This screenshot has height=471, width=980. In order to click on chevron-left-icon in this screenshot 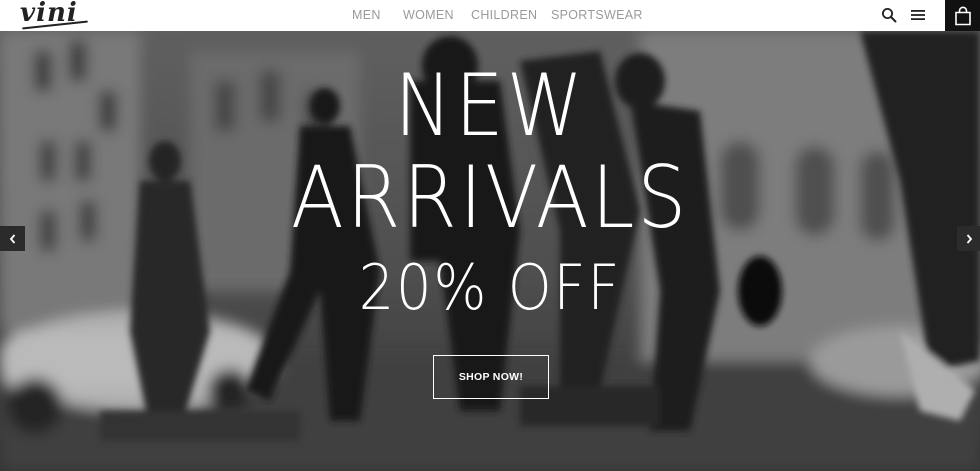, I will do `click(12, 238)`.